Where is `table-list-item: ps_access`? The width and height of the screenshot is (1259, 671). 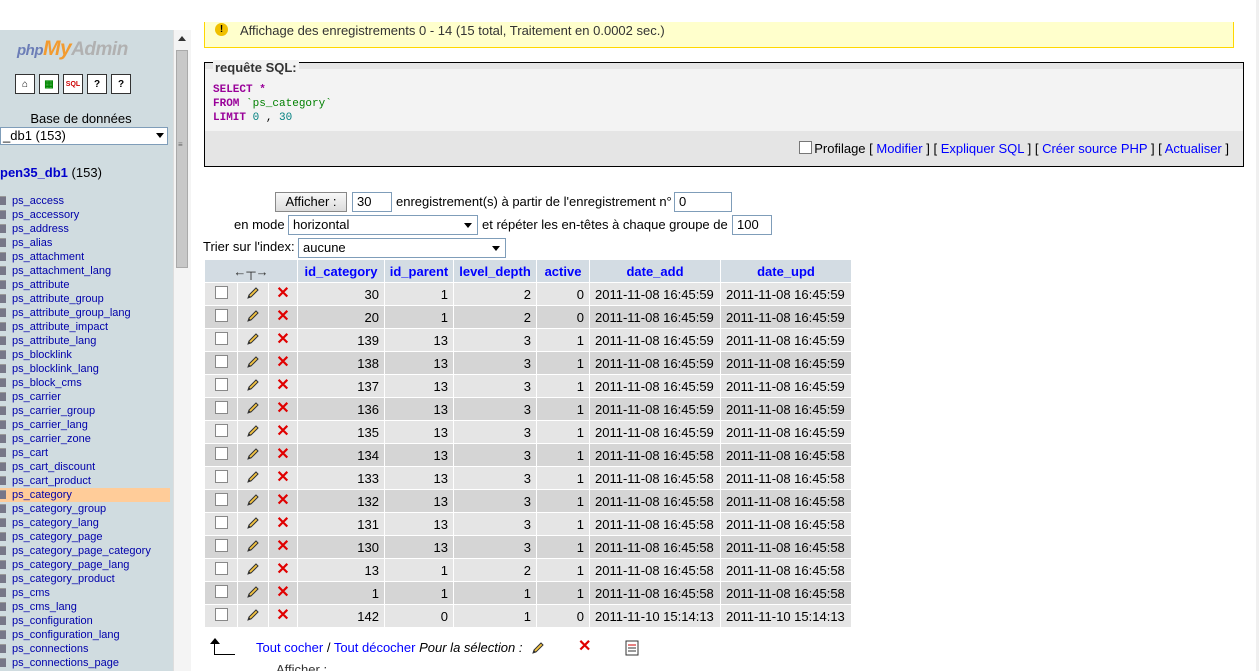 table-list-item: ps_access is located at coordinates (85, 201).